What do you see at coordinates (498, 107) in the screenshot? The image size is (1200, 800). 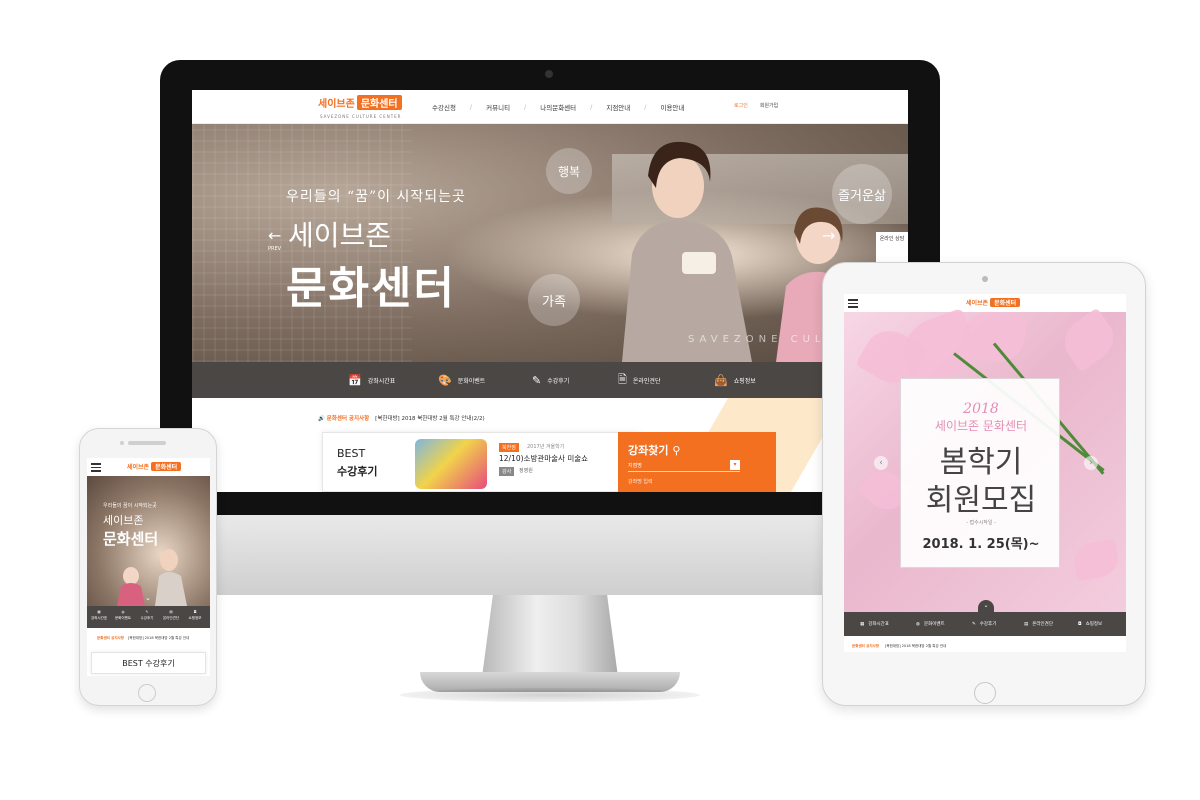 I see `nav-item-community: 커뮤니티` at bounding box center [498, 107].